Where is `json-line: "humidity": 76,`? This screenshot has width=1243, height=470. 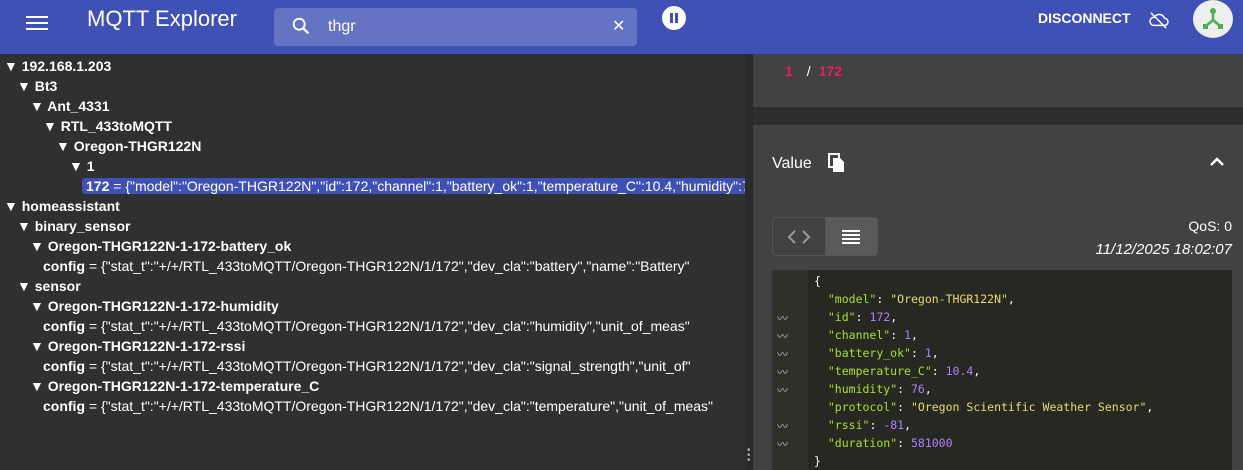
json-line: "humidity": 76, is located at coordinates (879, 389).